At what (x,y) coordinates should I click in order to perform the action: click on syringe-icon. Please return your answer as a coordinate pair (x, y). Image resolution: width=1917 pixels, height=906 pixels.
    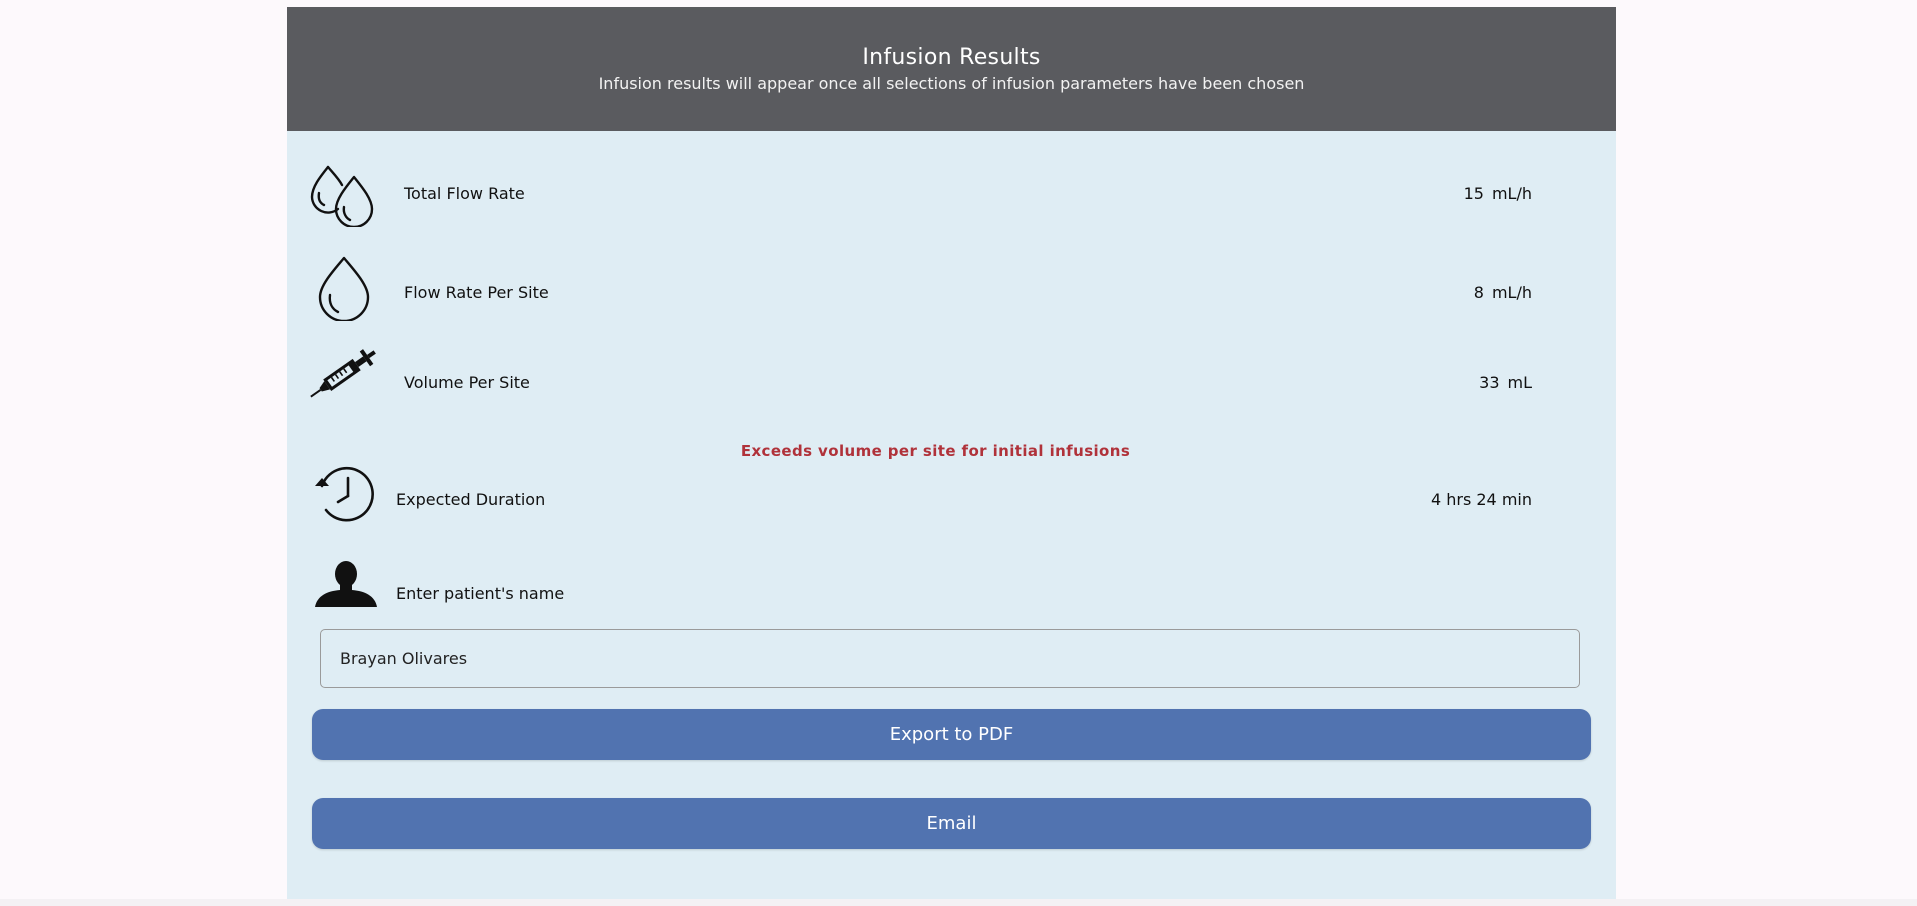
    Looking at the image, I should click on (343, 373).